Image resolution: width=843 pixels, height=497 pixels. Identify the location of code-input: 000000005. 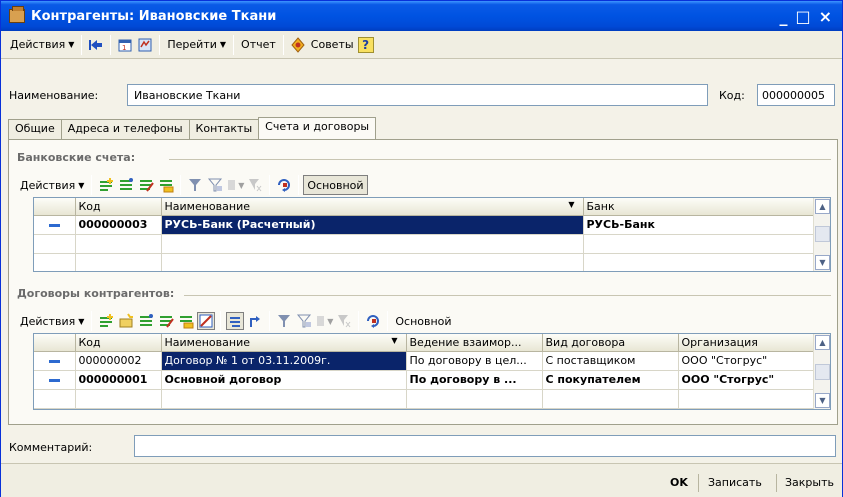
(796, 95).